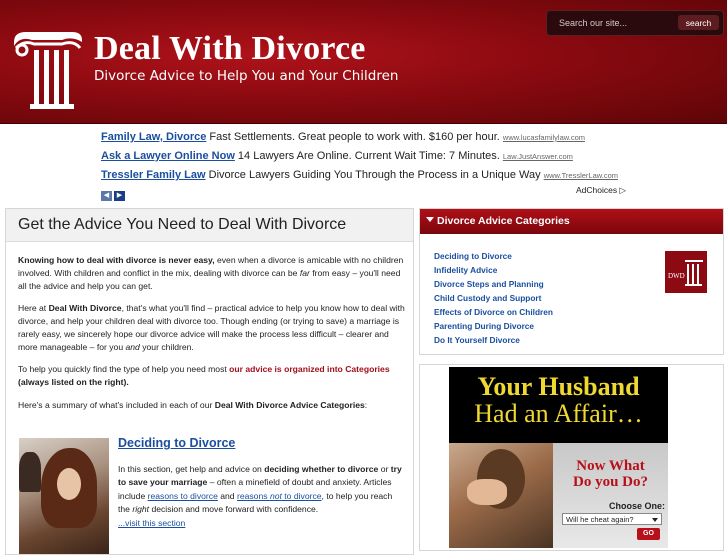 The height and width of the screenshot is (555, 727). Describe the element at coordinates (503, 221) in the screenshot. I see `categories-header-label: Divorce Advice Categories` at that location.